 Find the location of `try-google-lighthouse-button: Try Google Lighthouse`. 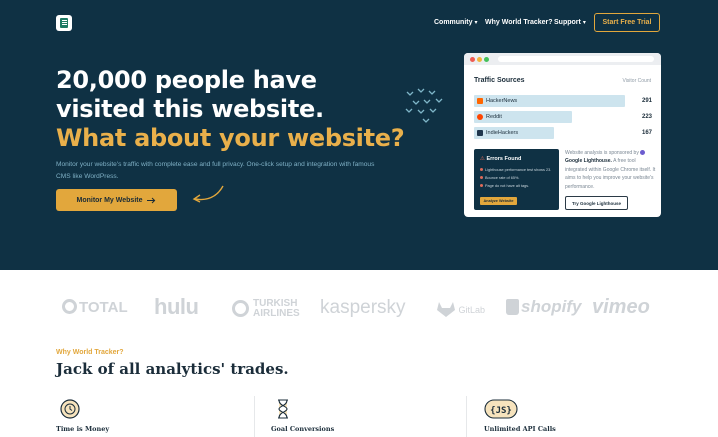

try-google-lighthouse-button: Try Google Lighthouse is located at coordinates (596, 203).